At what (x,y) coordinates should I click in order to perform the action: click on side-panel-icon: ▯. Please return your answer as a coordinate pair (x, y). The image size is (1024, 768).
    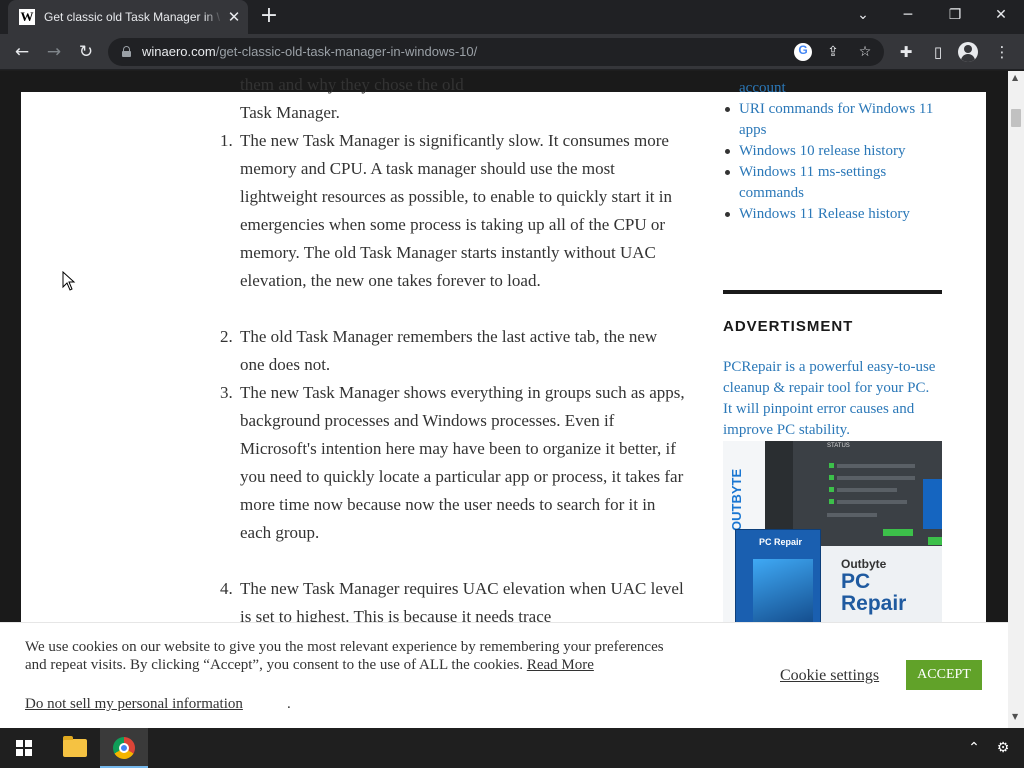
    Looking at the image, I should click on (938, 52).